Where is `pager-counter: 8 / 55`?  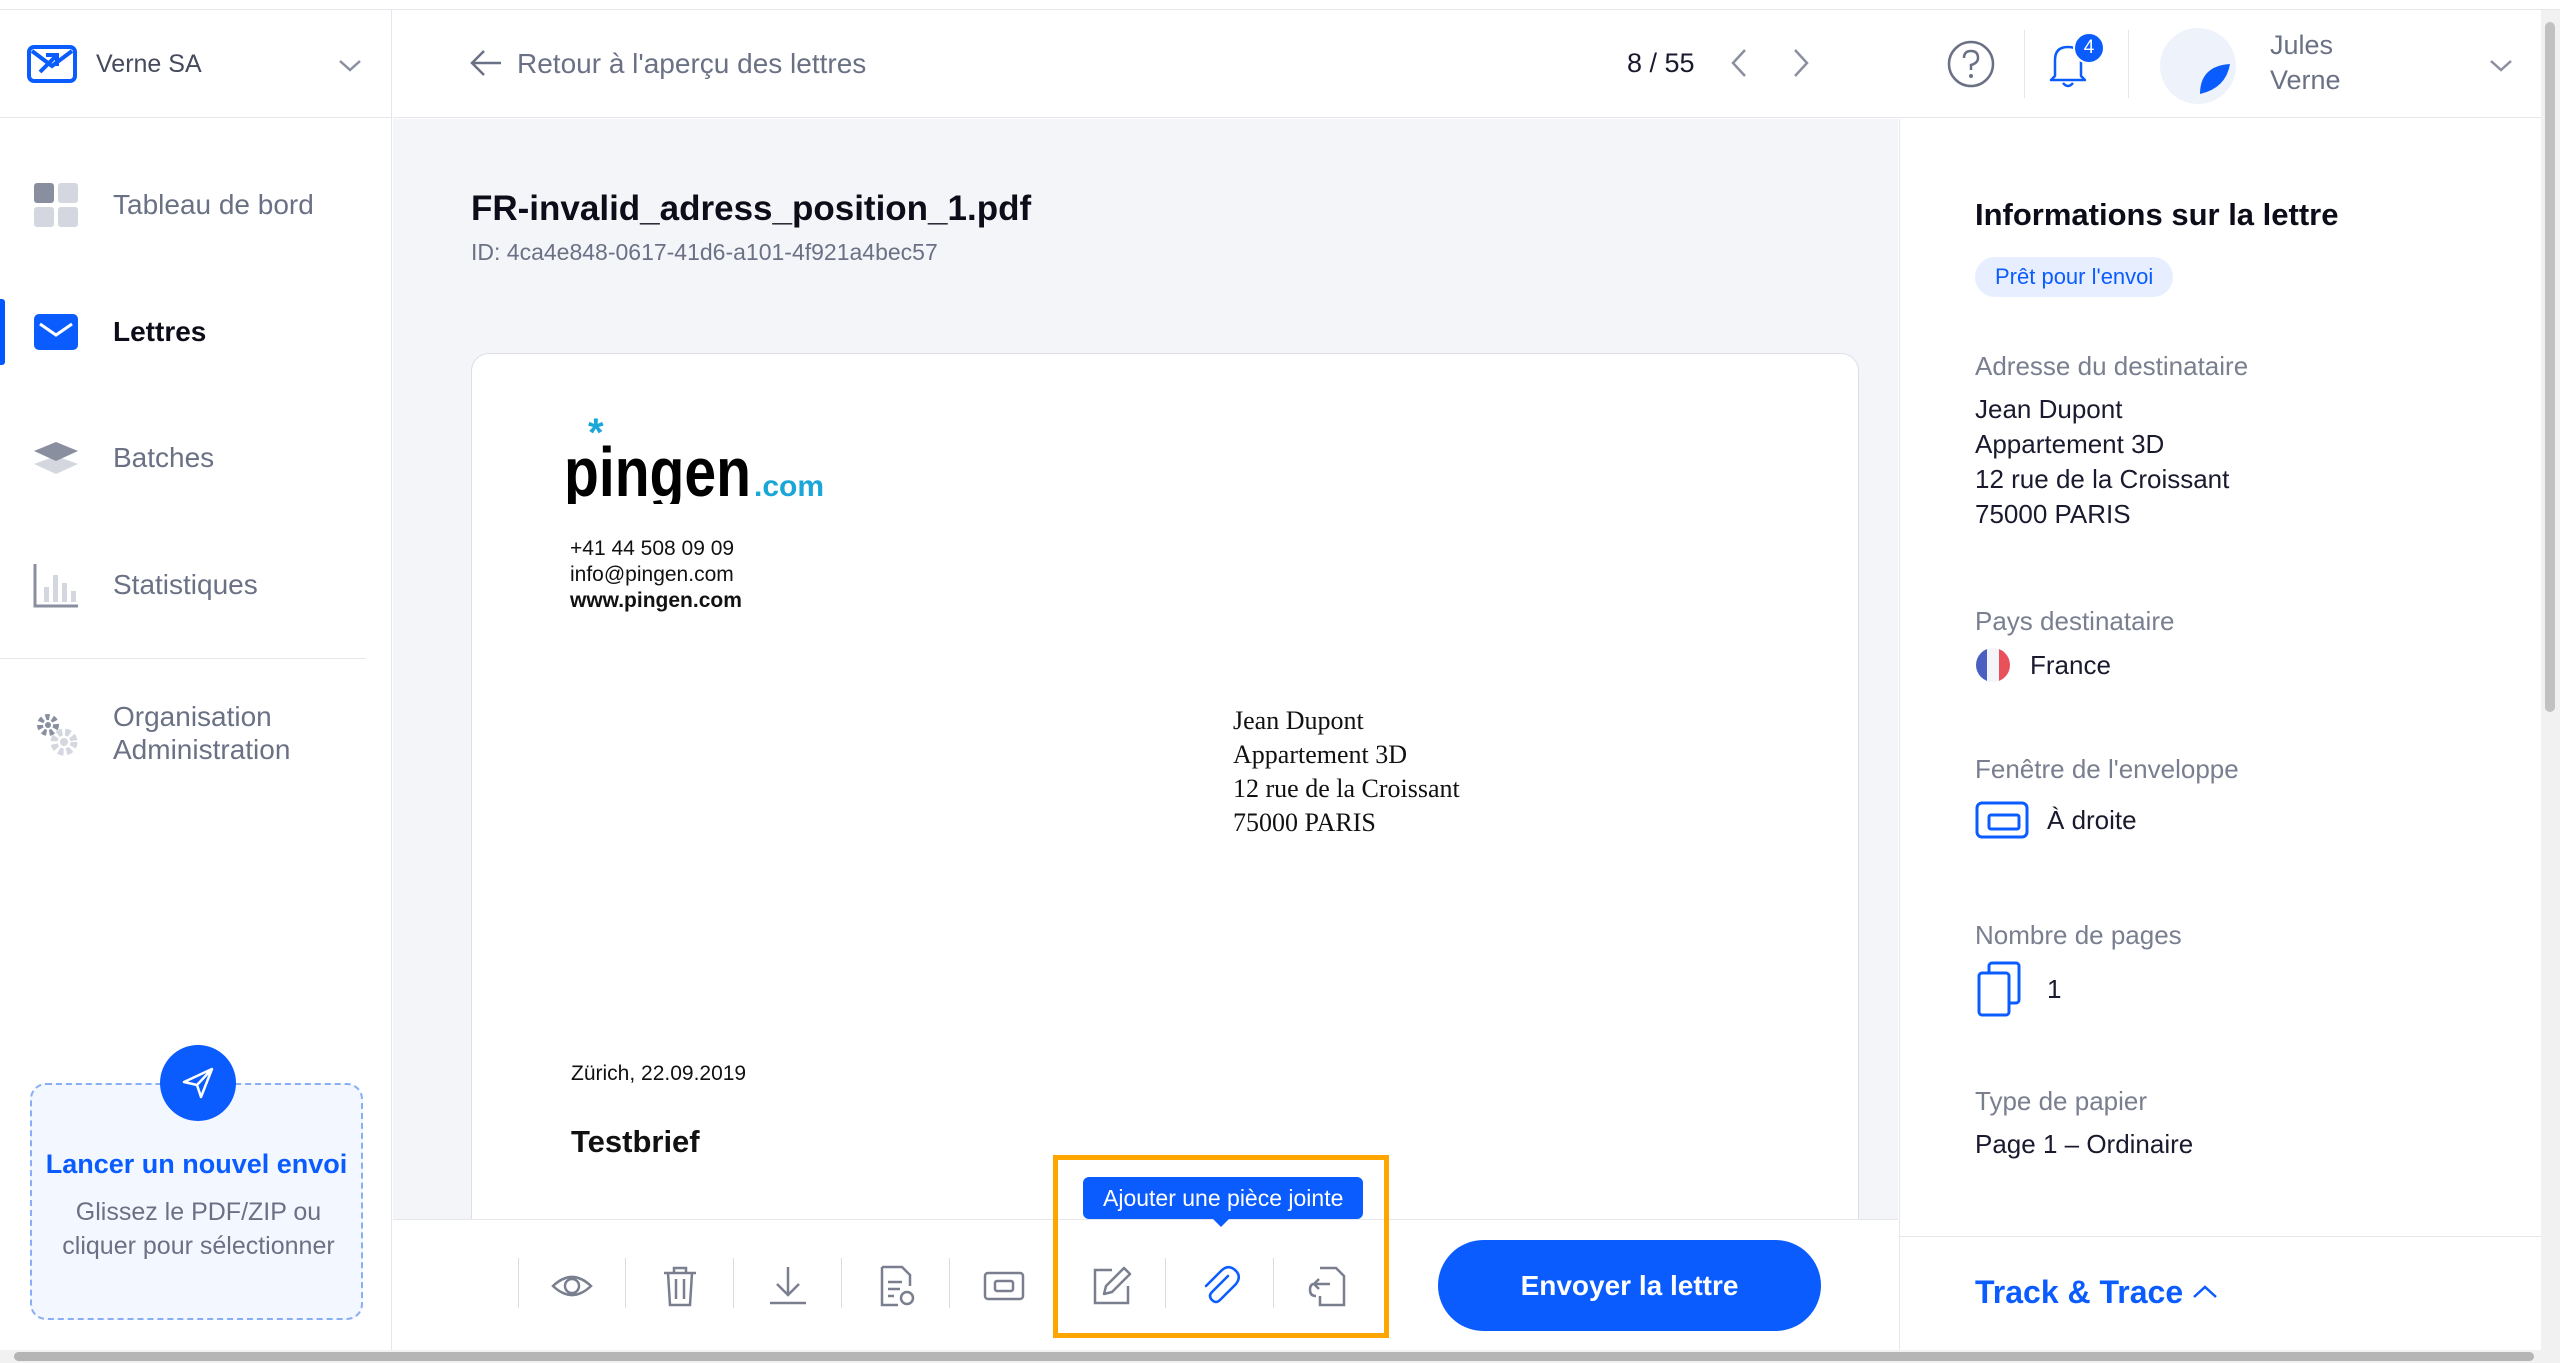
pager-counter: 8 / 55 is located at coordinates (1661, 63).